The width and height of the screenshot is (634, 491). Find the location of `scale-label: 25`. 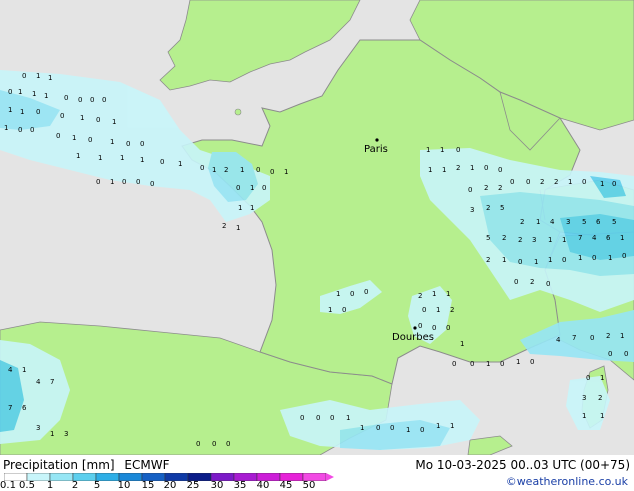

scale-label: 25 is located at coordinates (193, 485).